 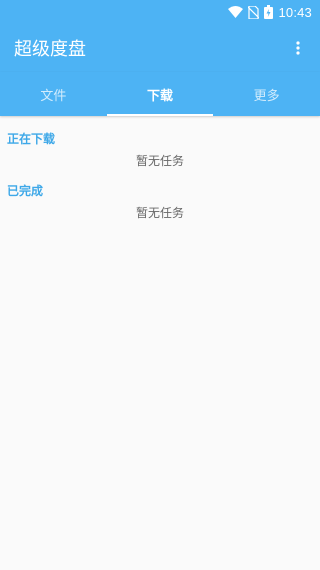 I want to click on app-title: 超级度盘, so click(x=50, y=49).